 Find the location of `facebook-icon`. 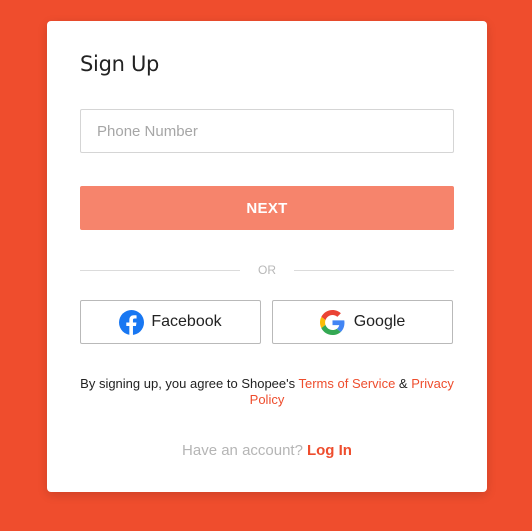

facebook-icon is located at coordinates (132, 322).